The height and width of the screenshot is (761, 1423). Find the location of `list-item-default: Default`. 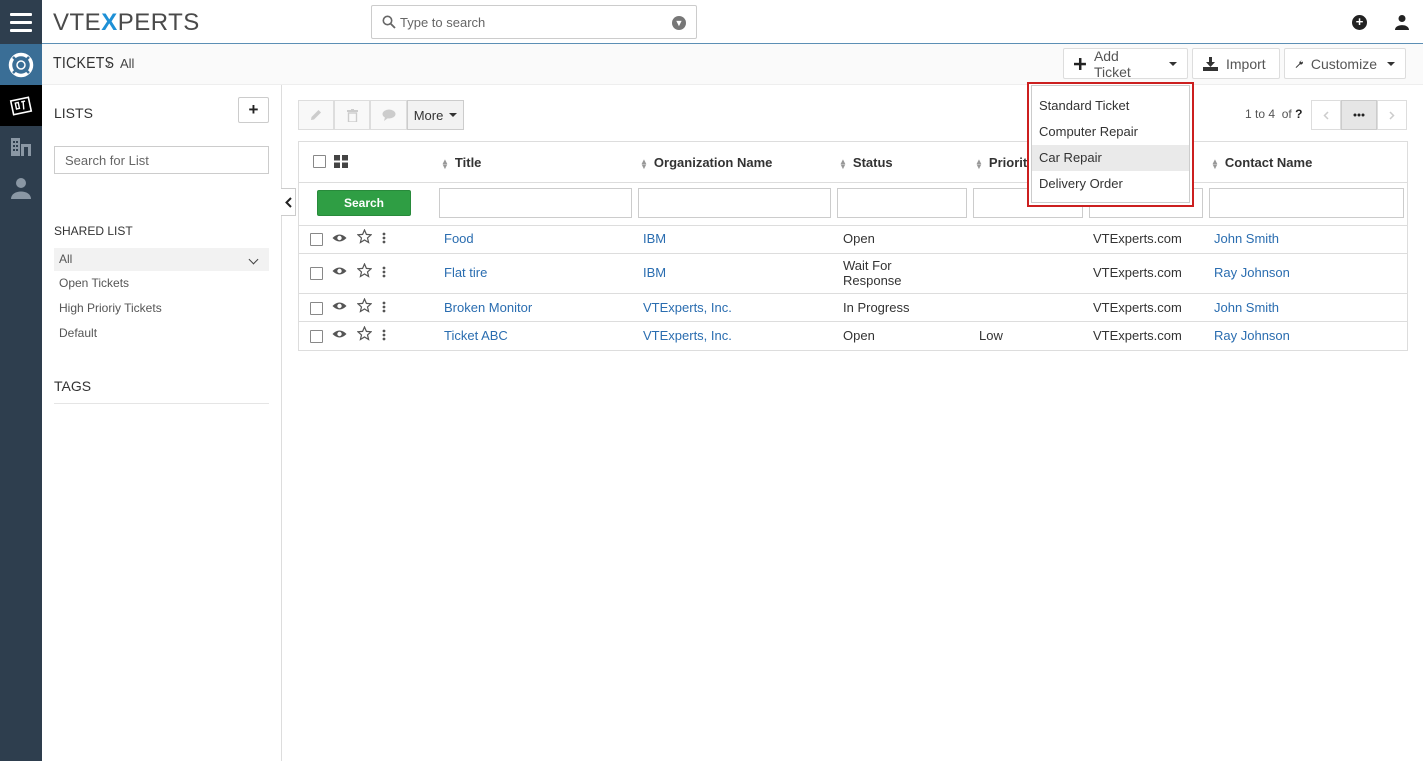

list-item-default: Default is located at coordinates (161, 333).